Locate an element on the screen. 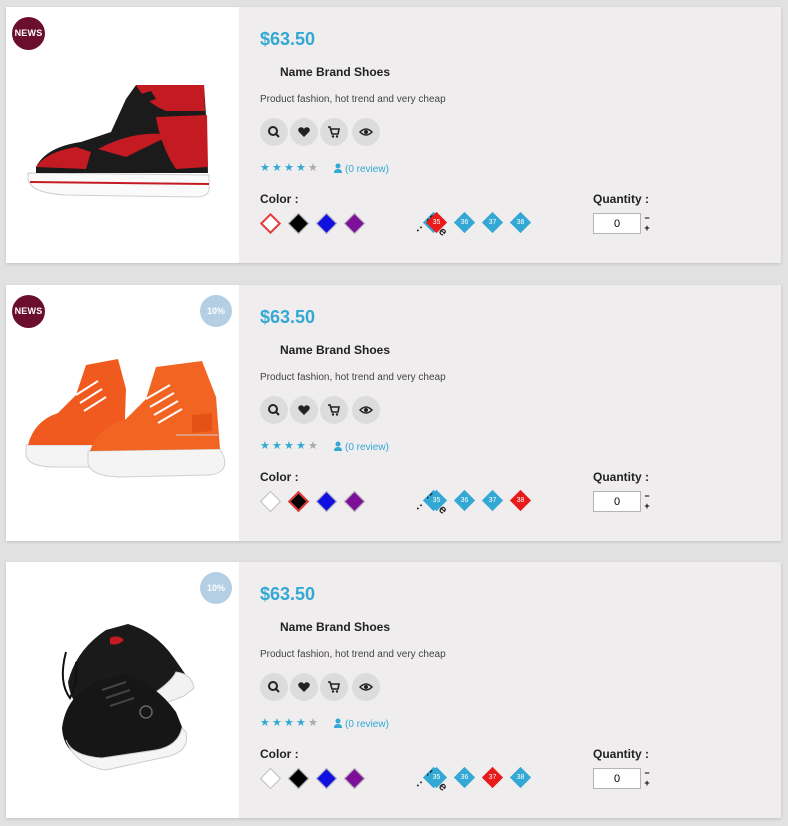  discount-badge: 10% is located at coordinates (216, 311).